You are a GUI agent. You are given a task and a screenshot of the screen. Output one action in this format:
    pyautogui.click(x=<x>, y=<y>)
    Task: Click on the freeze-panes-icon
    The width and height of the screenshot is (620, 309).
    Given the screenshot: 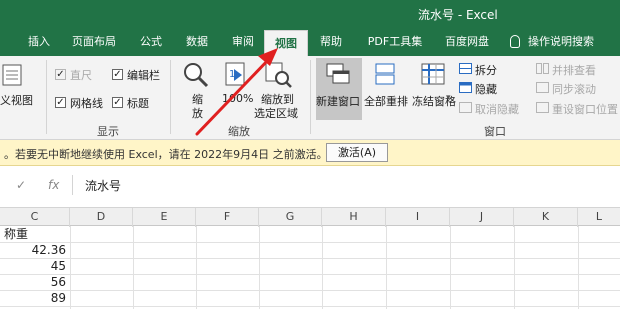 What is the action you would take?
    pyautogui.click(x=433, y=74)
    